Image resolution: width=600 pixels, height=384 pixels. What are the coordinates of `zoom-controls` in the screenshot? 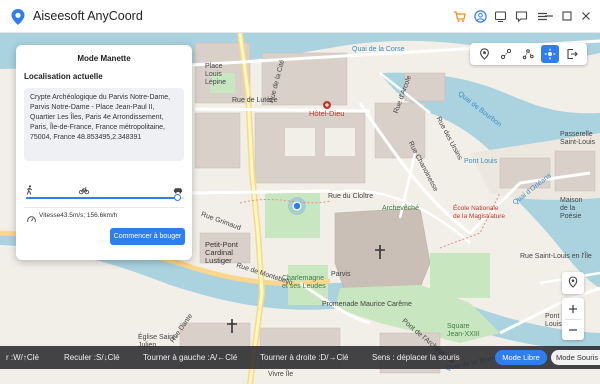 It's located at (573, 319).